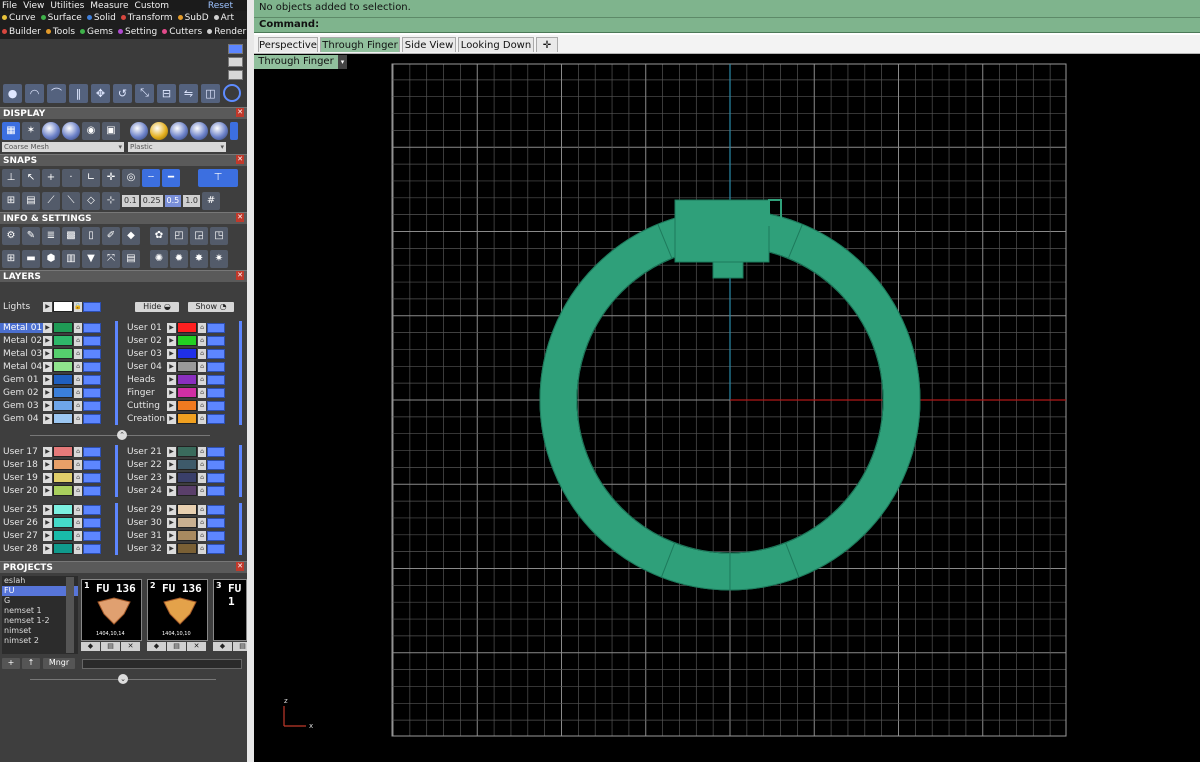 This screenshot has height=765, width=1200. Describe the element at coordinates (219, 236) in the screenshot. I see `tool-d-icon: ◳` at that location.